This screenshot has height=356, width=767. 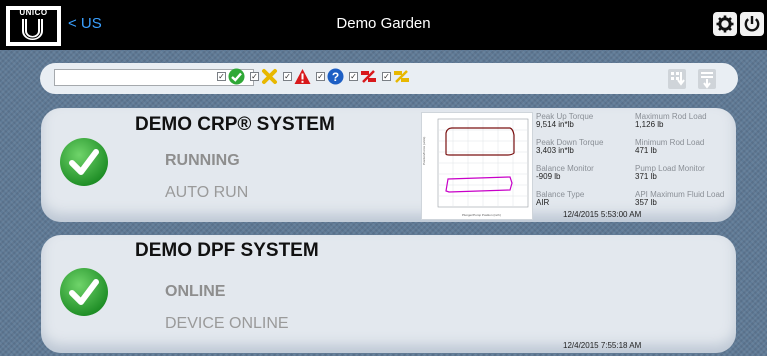 What do you see at coordinates (481, 215) in the screenshot?
I see `chart-x-axis-label: Plunger/Pump Position (inch)` at bounding box center [481, 215].